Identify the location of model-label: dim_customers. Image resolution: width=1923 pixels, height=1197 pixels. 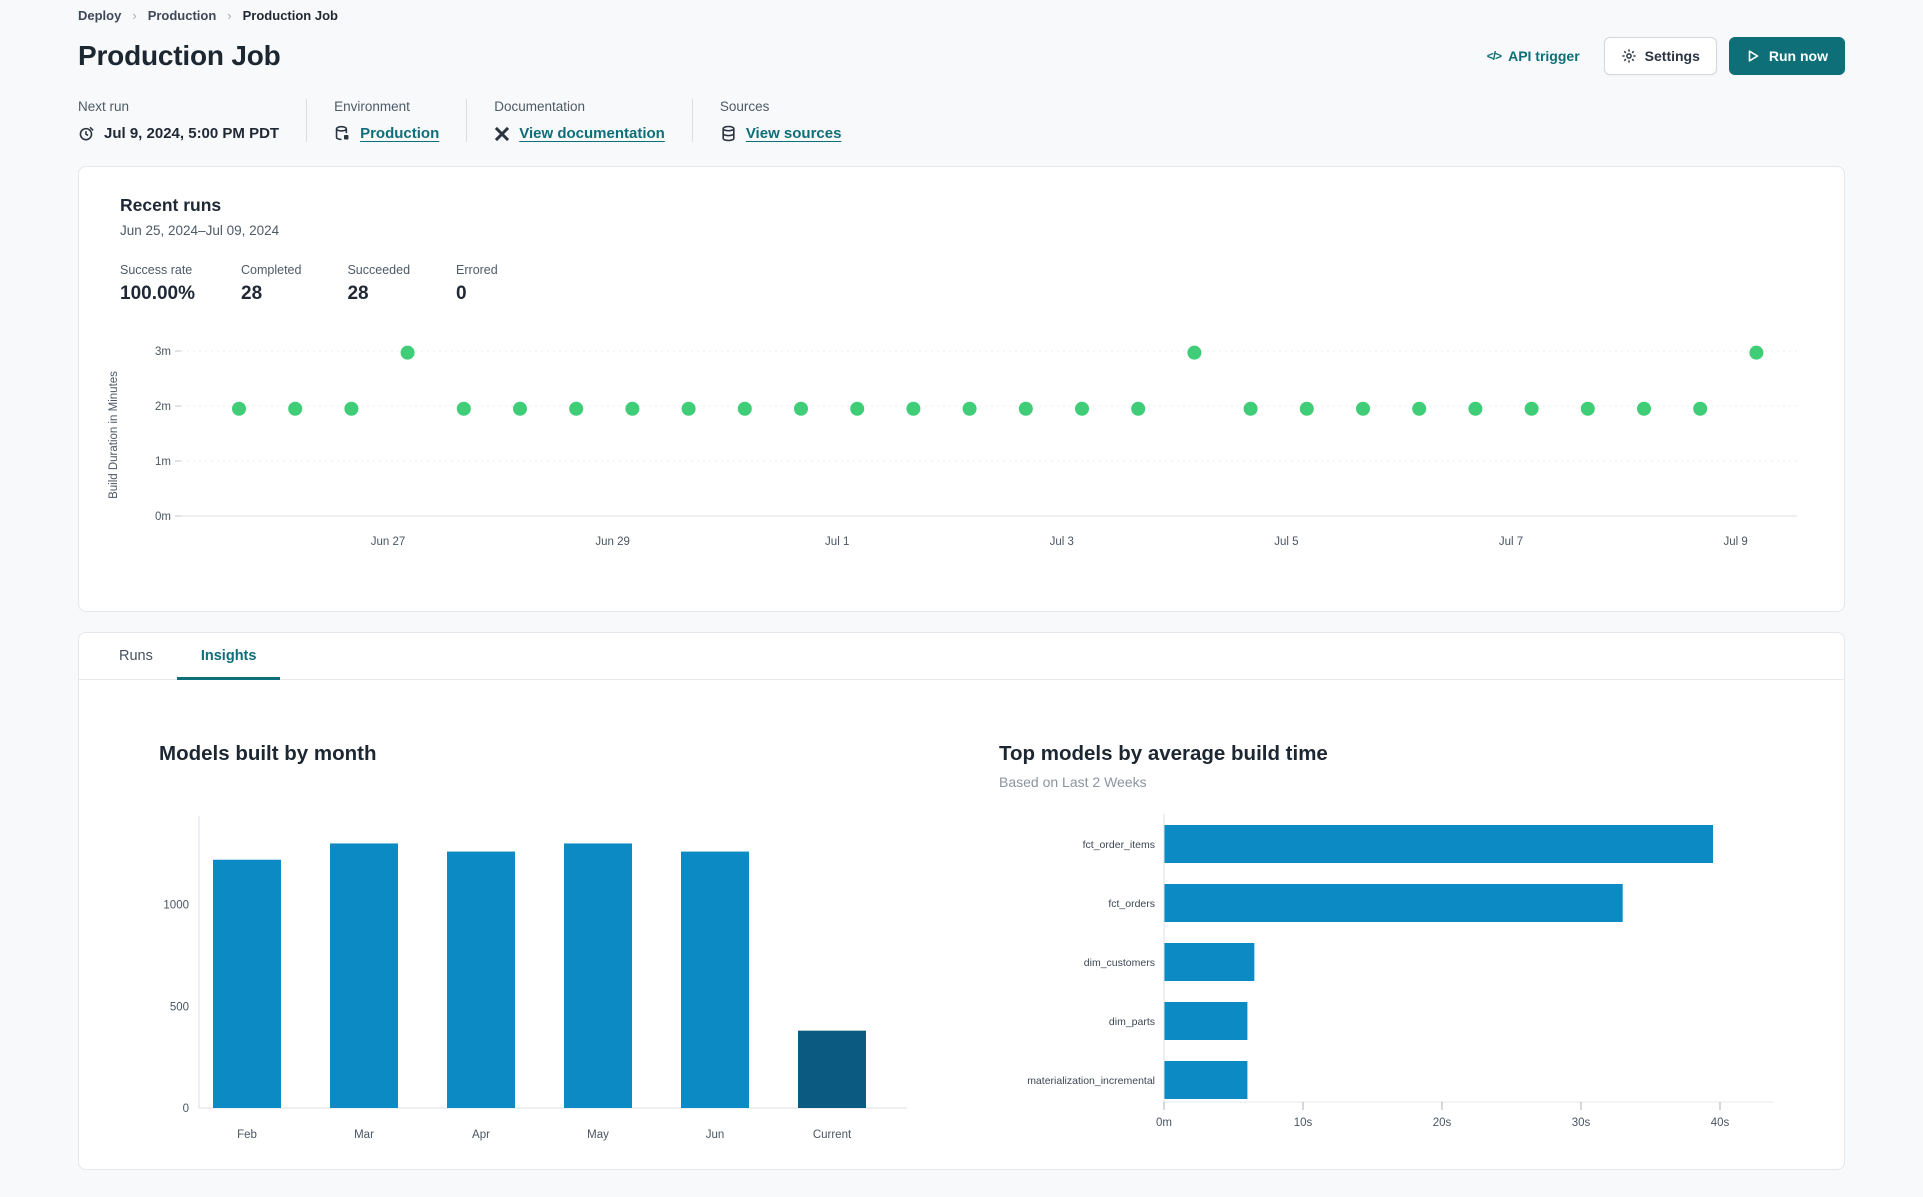
(1119, 963).